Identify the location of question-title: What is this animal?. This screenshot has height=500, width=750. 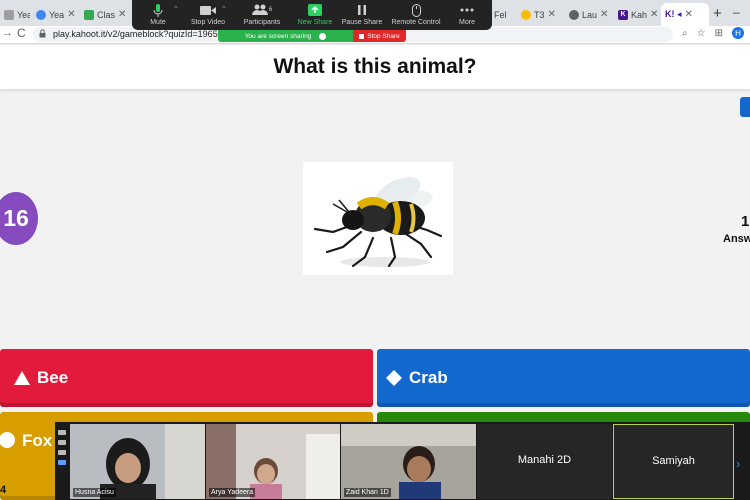
(375, 66).